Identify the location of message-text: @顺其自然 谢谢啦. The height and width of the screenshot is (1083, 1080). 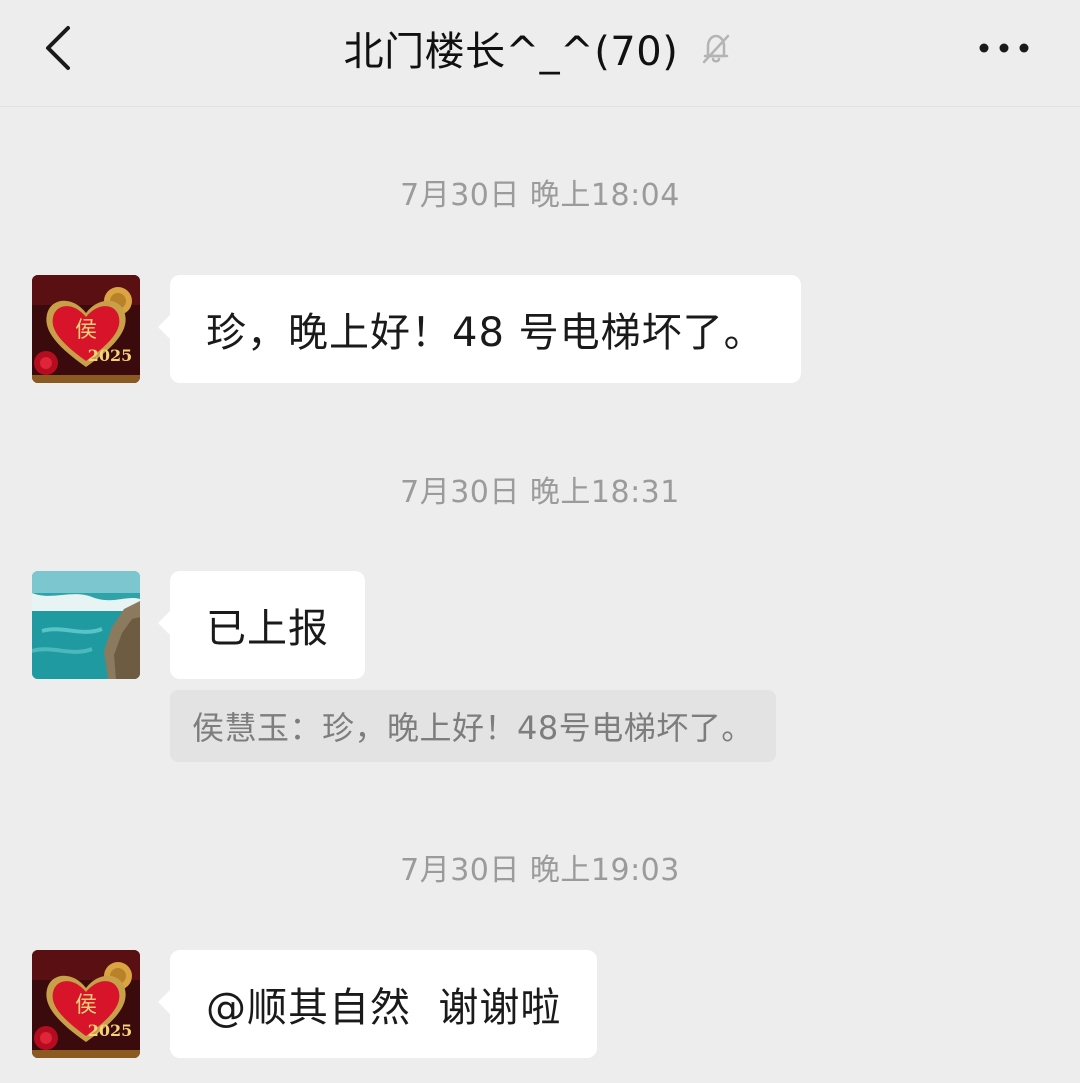
(384, 1008).